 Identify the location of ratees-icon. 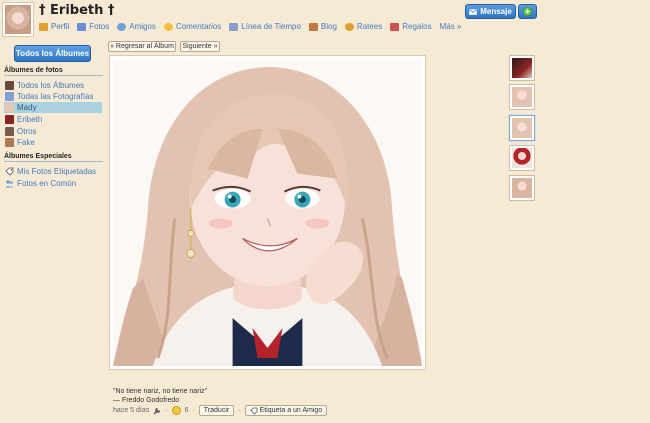
(349, 26).